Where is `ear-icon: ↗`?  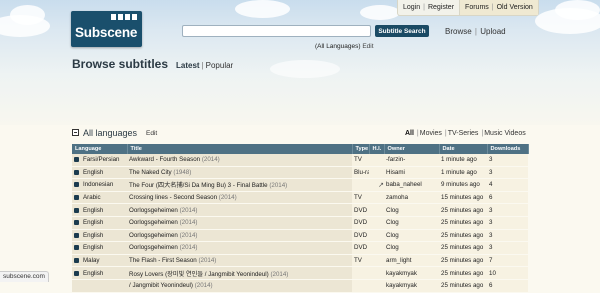
ear-icon: ↗ is located at coordinates (381, 185).